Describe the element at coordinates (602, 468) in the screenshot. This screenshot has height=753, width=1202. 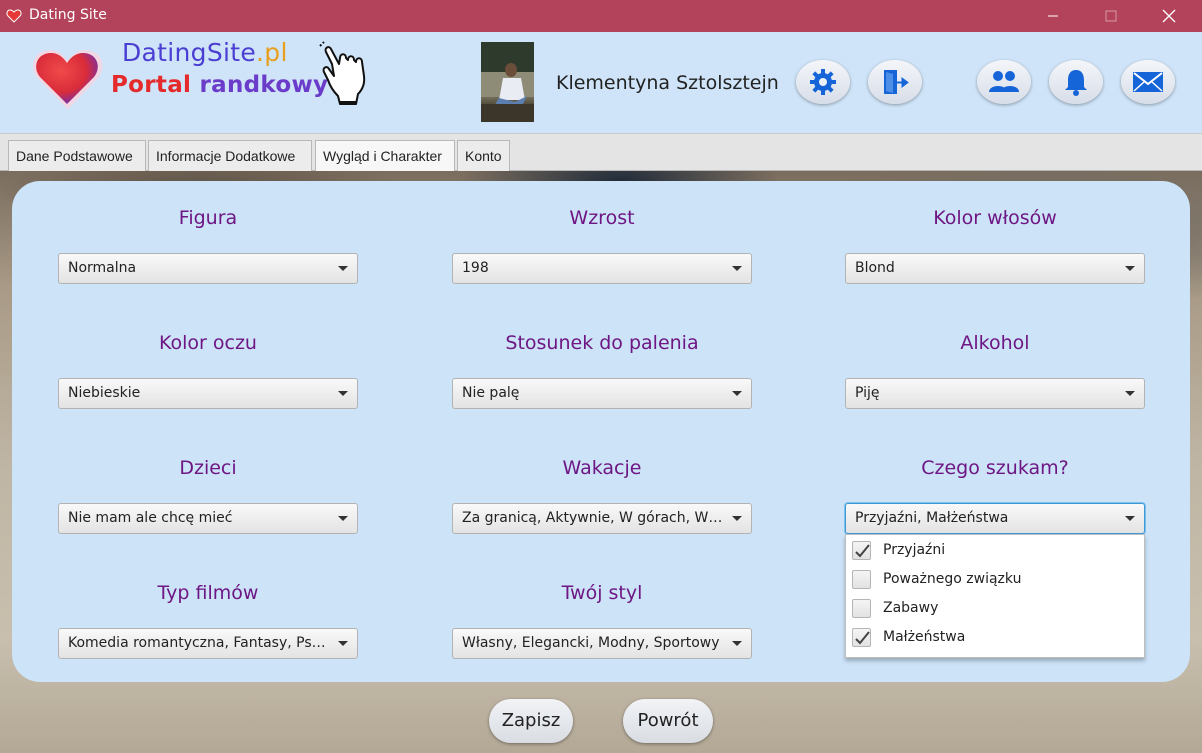
I see `label-wakacje: Wakacje` at that location.